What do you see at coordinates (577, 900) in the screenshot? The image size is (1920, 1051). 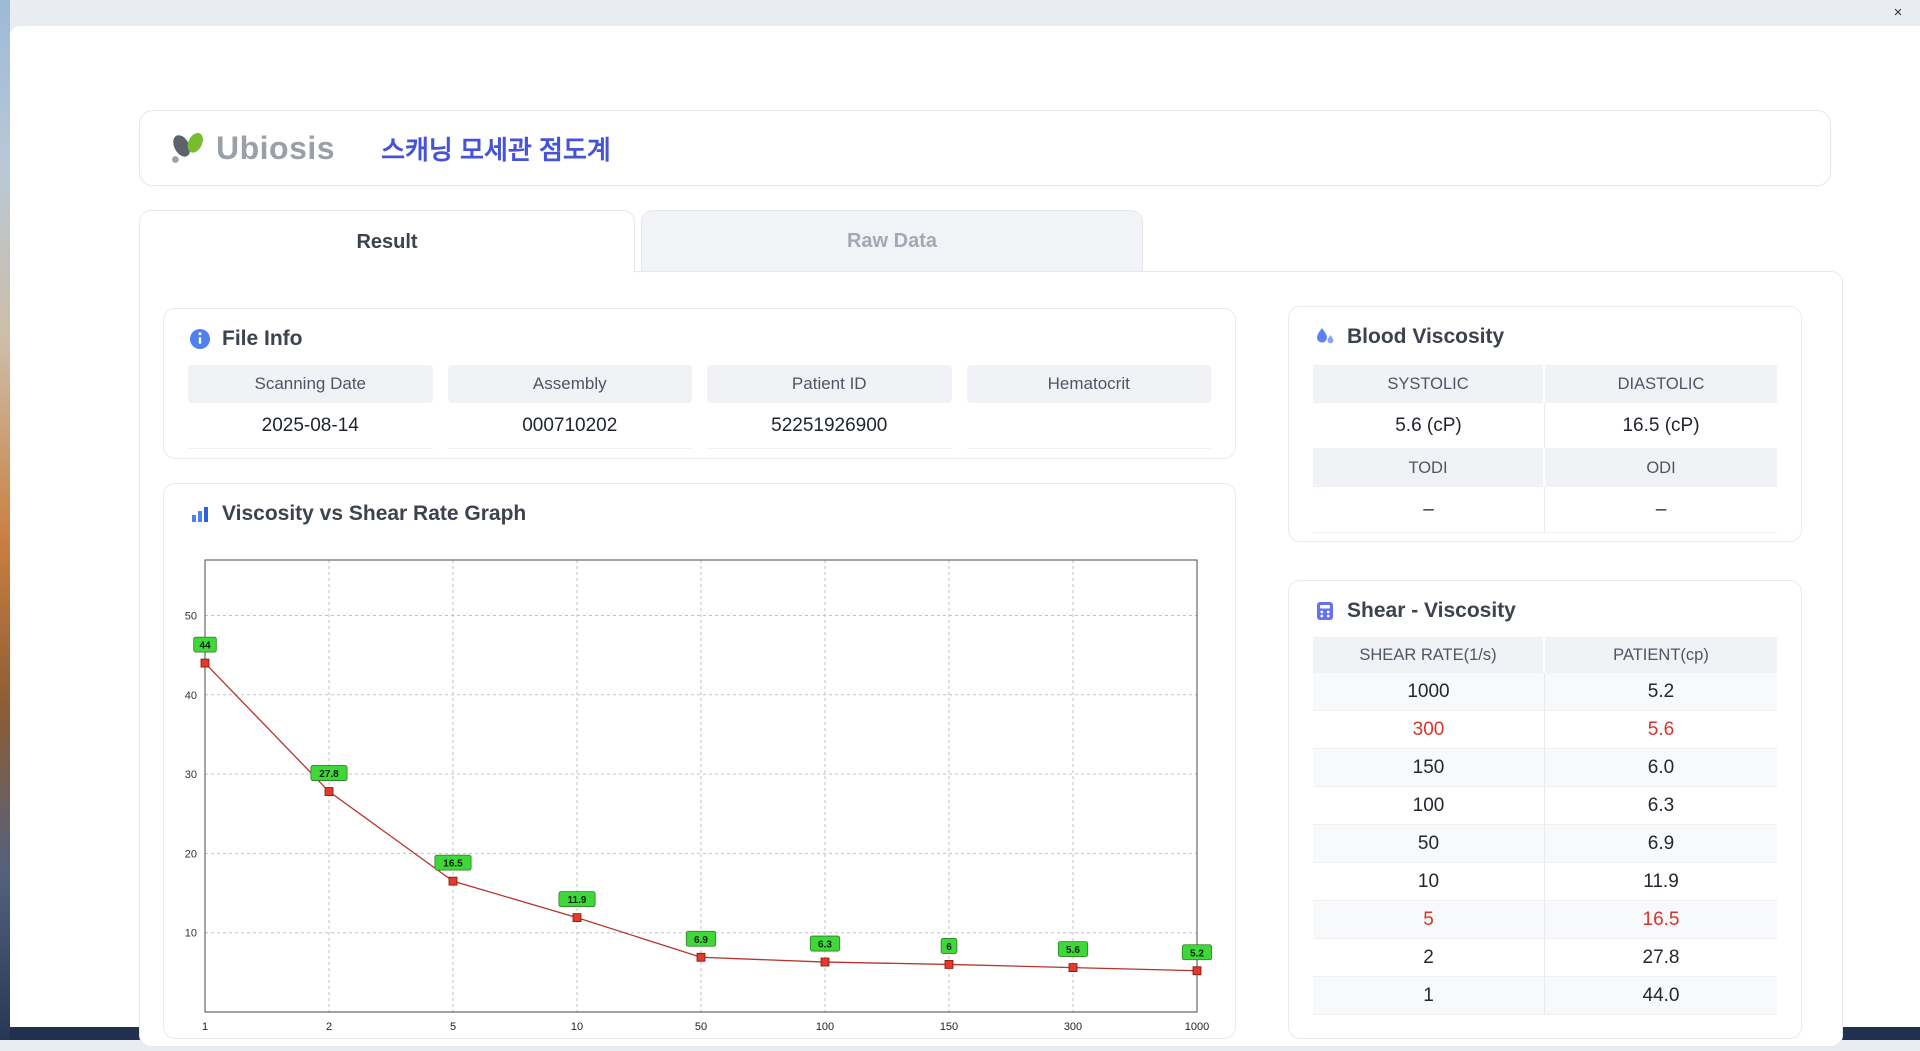 I see `svg-text: 11.9` at bounding box center [577, 900].